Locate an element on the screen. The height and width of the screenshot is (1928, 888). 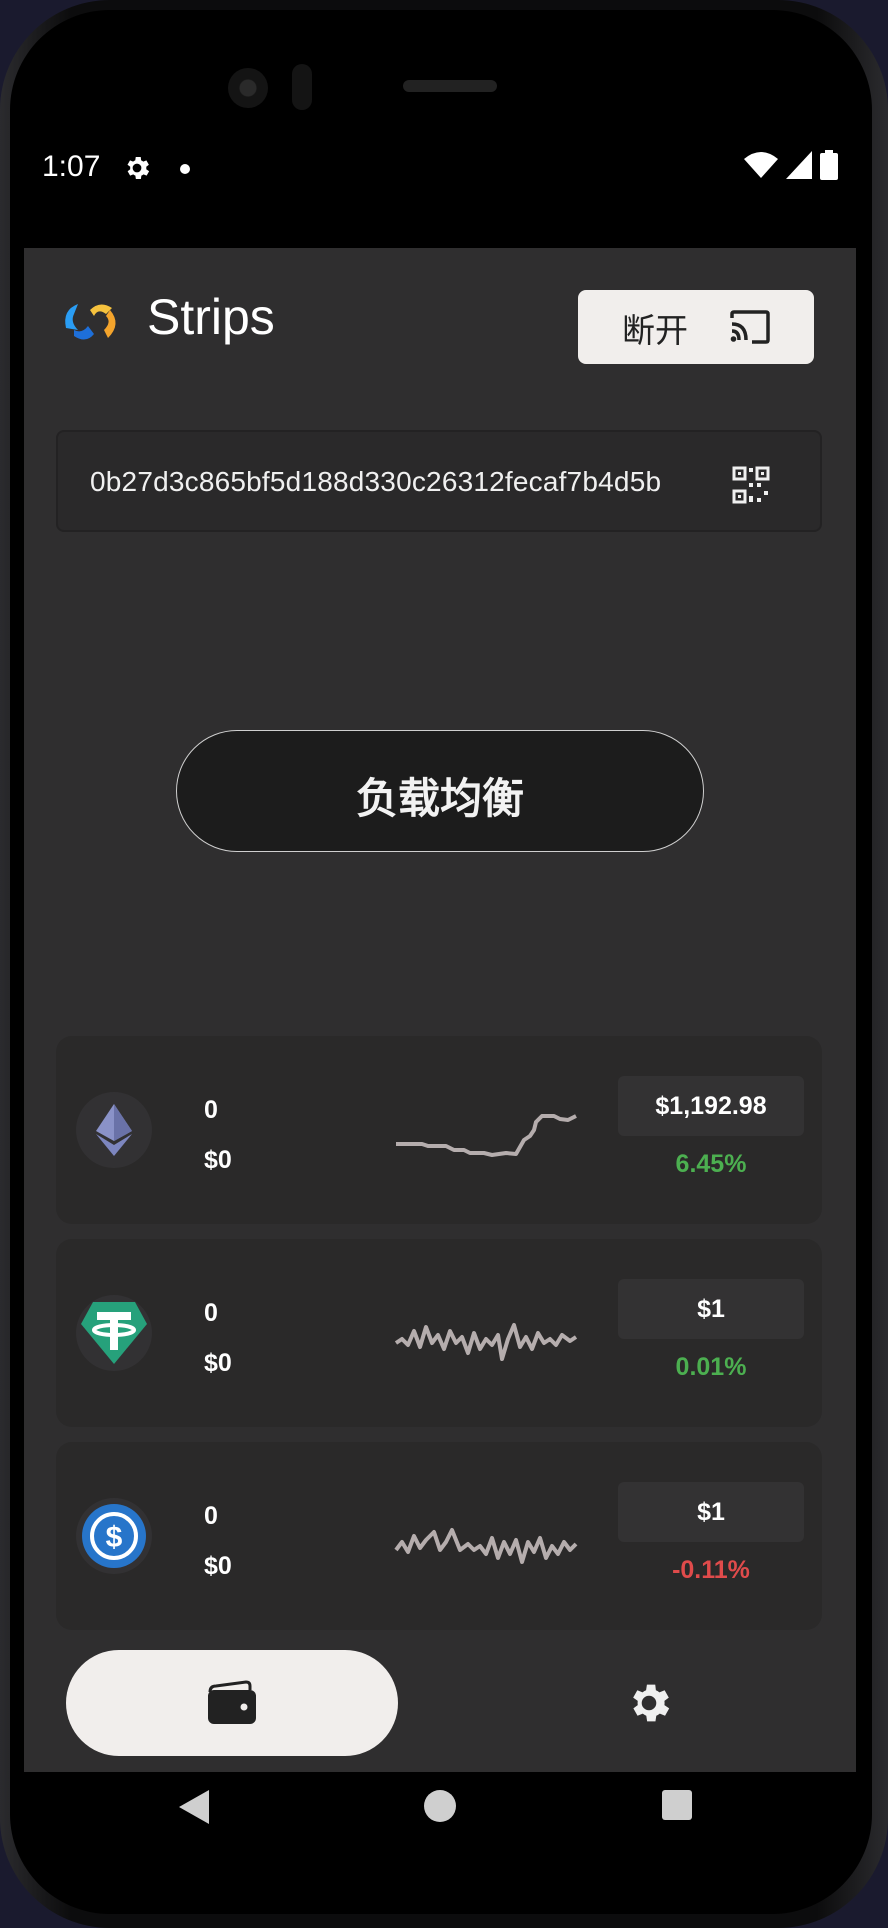
system-navigation-bar is located at coordinates (440, 1814).